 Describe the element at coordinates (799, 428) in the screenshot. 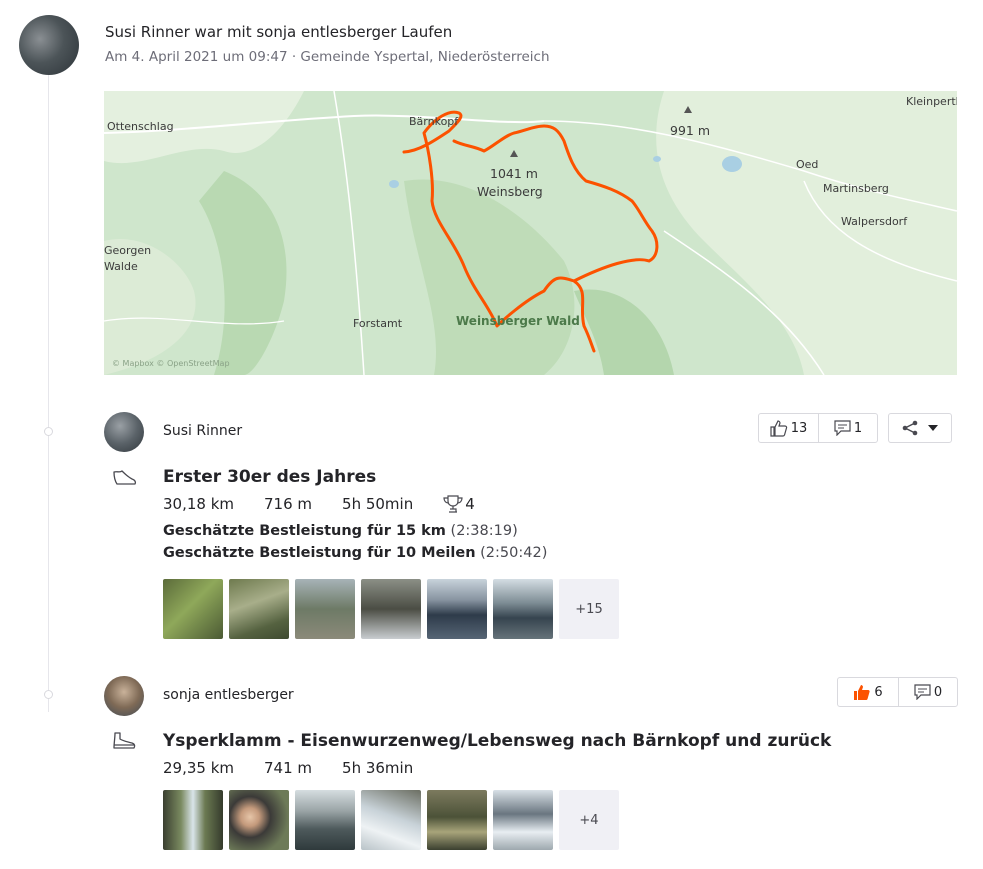

I see `kudos-count: 13` at that location.